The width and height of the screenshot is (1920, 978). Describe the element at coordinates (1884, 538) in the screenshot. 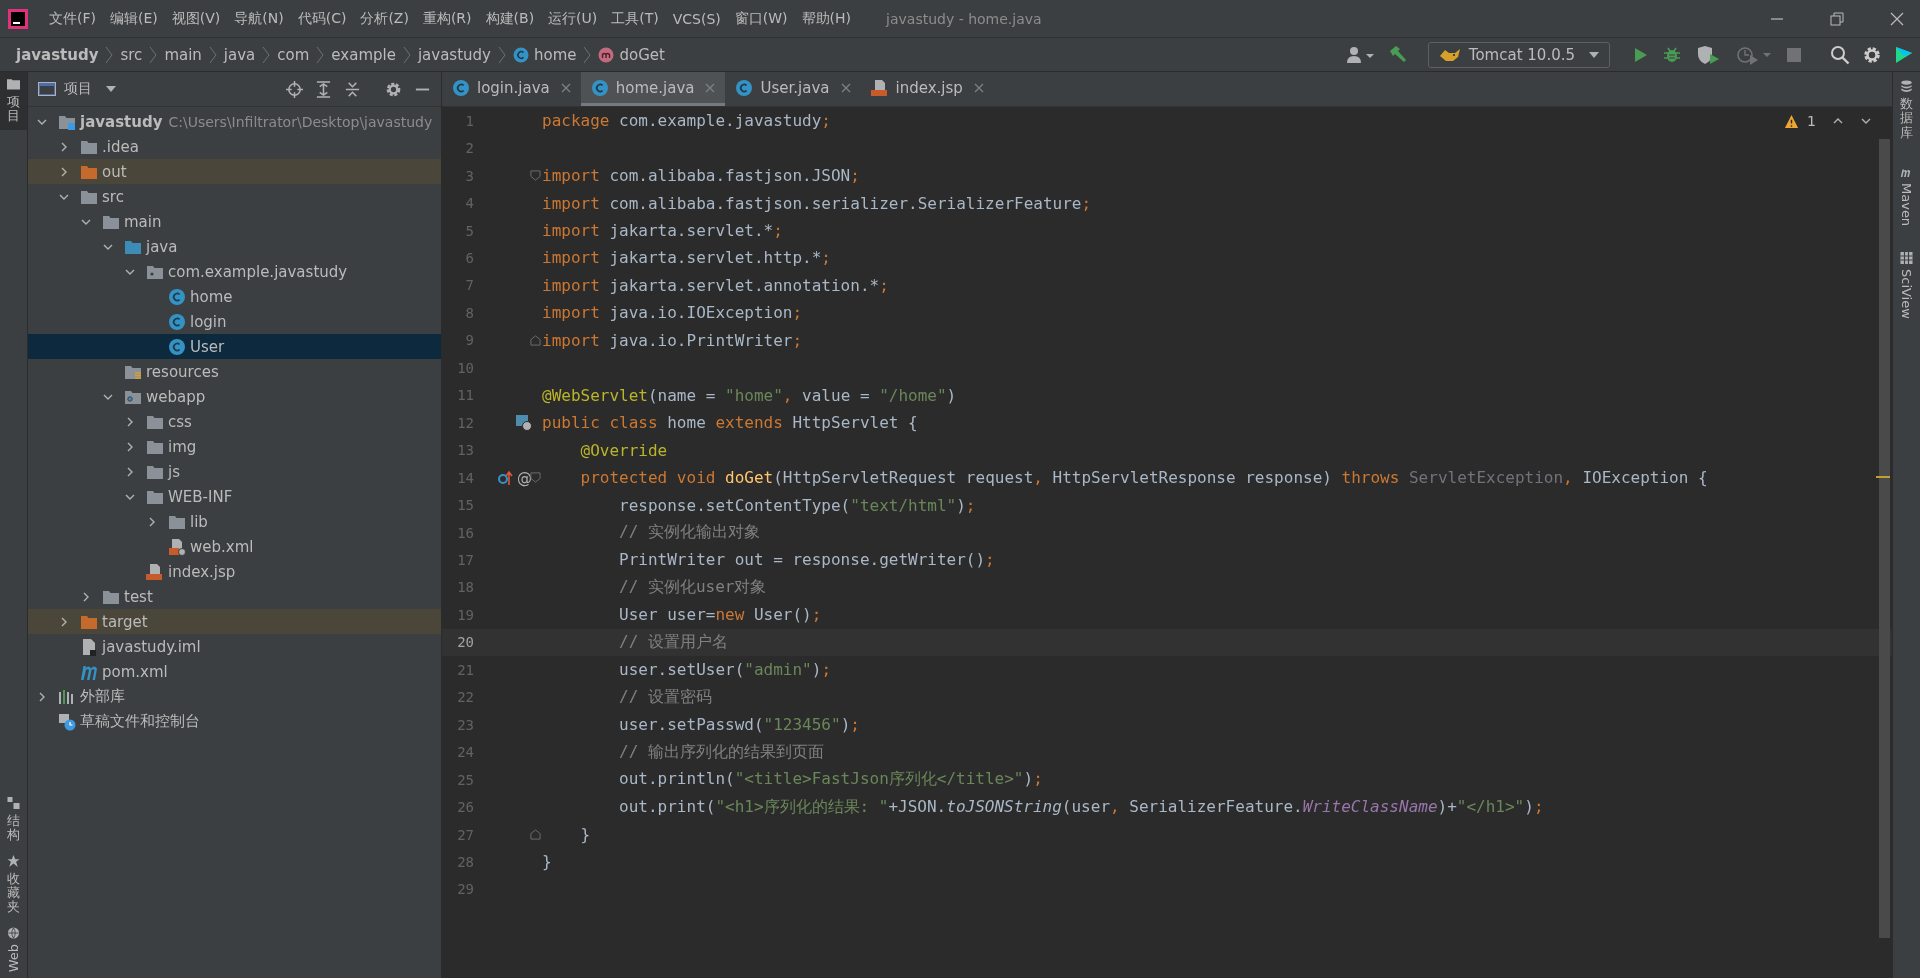

I see `scroll-bar` at that location.